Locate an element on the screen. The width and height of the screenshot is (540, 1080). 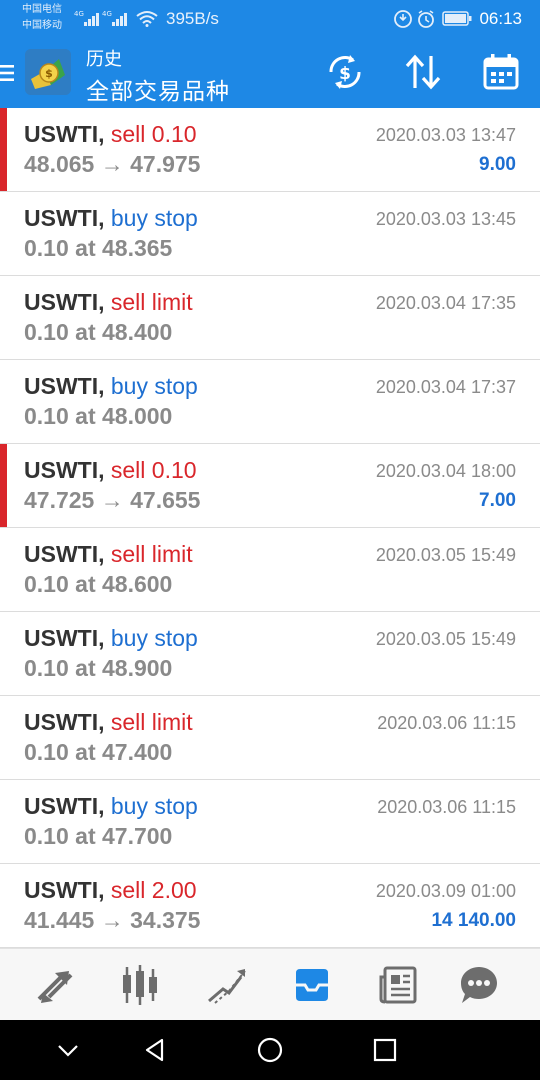
closed-position-marker is located at coordinates (3, 485).